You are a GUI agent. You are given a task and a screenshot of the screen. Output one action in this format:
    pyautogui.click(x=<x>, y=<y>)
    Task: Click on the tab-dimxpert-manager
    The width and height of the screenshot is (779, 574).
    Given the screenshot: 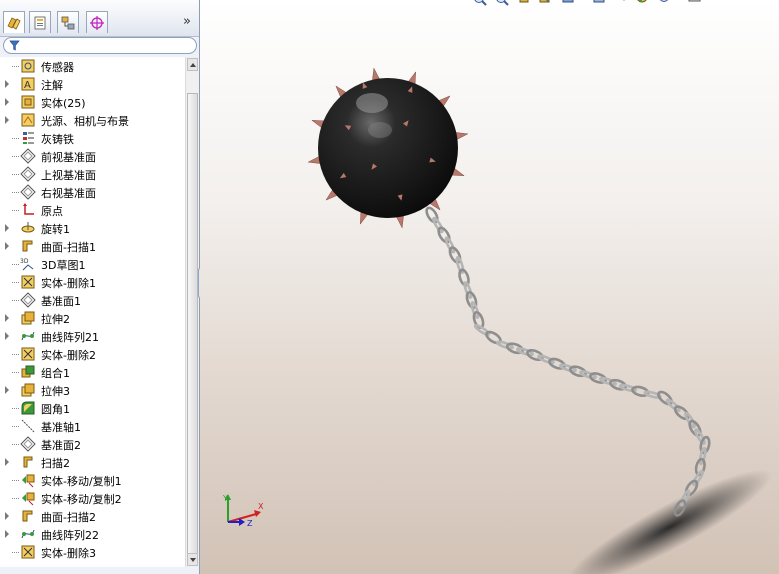 What is the action you would take?
    pyautogui.click(x=97, y=22)
    